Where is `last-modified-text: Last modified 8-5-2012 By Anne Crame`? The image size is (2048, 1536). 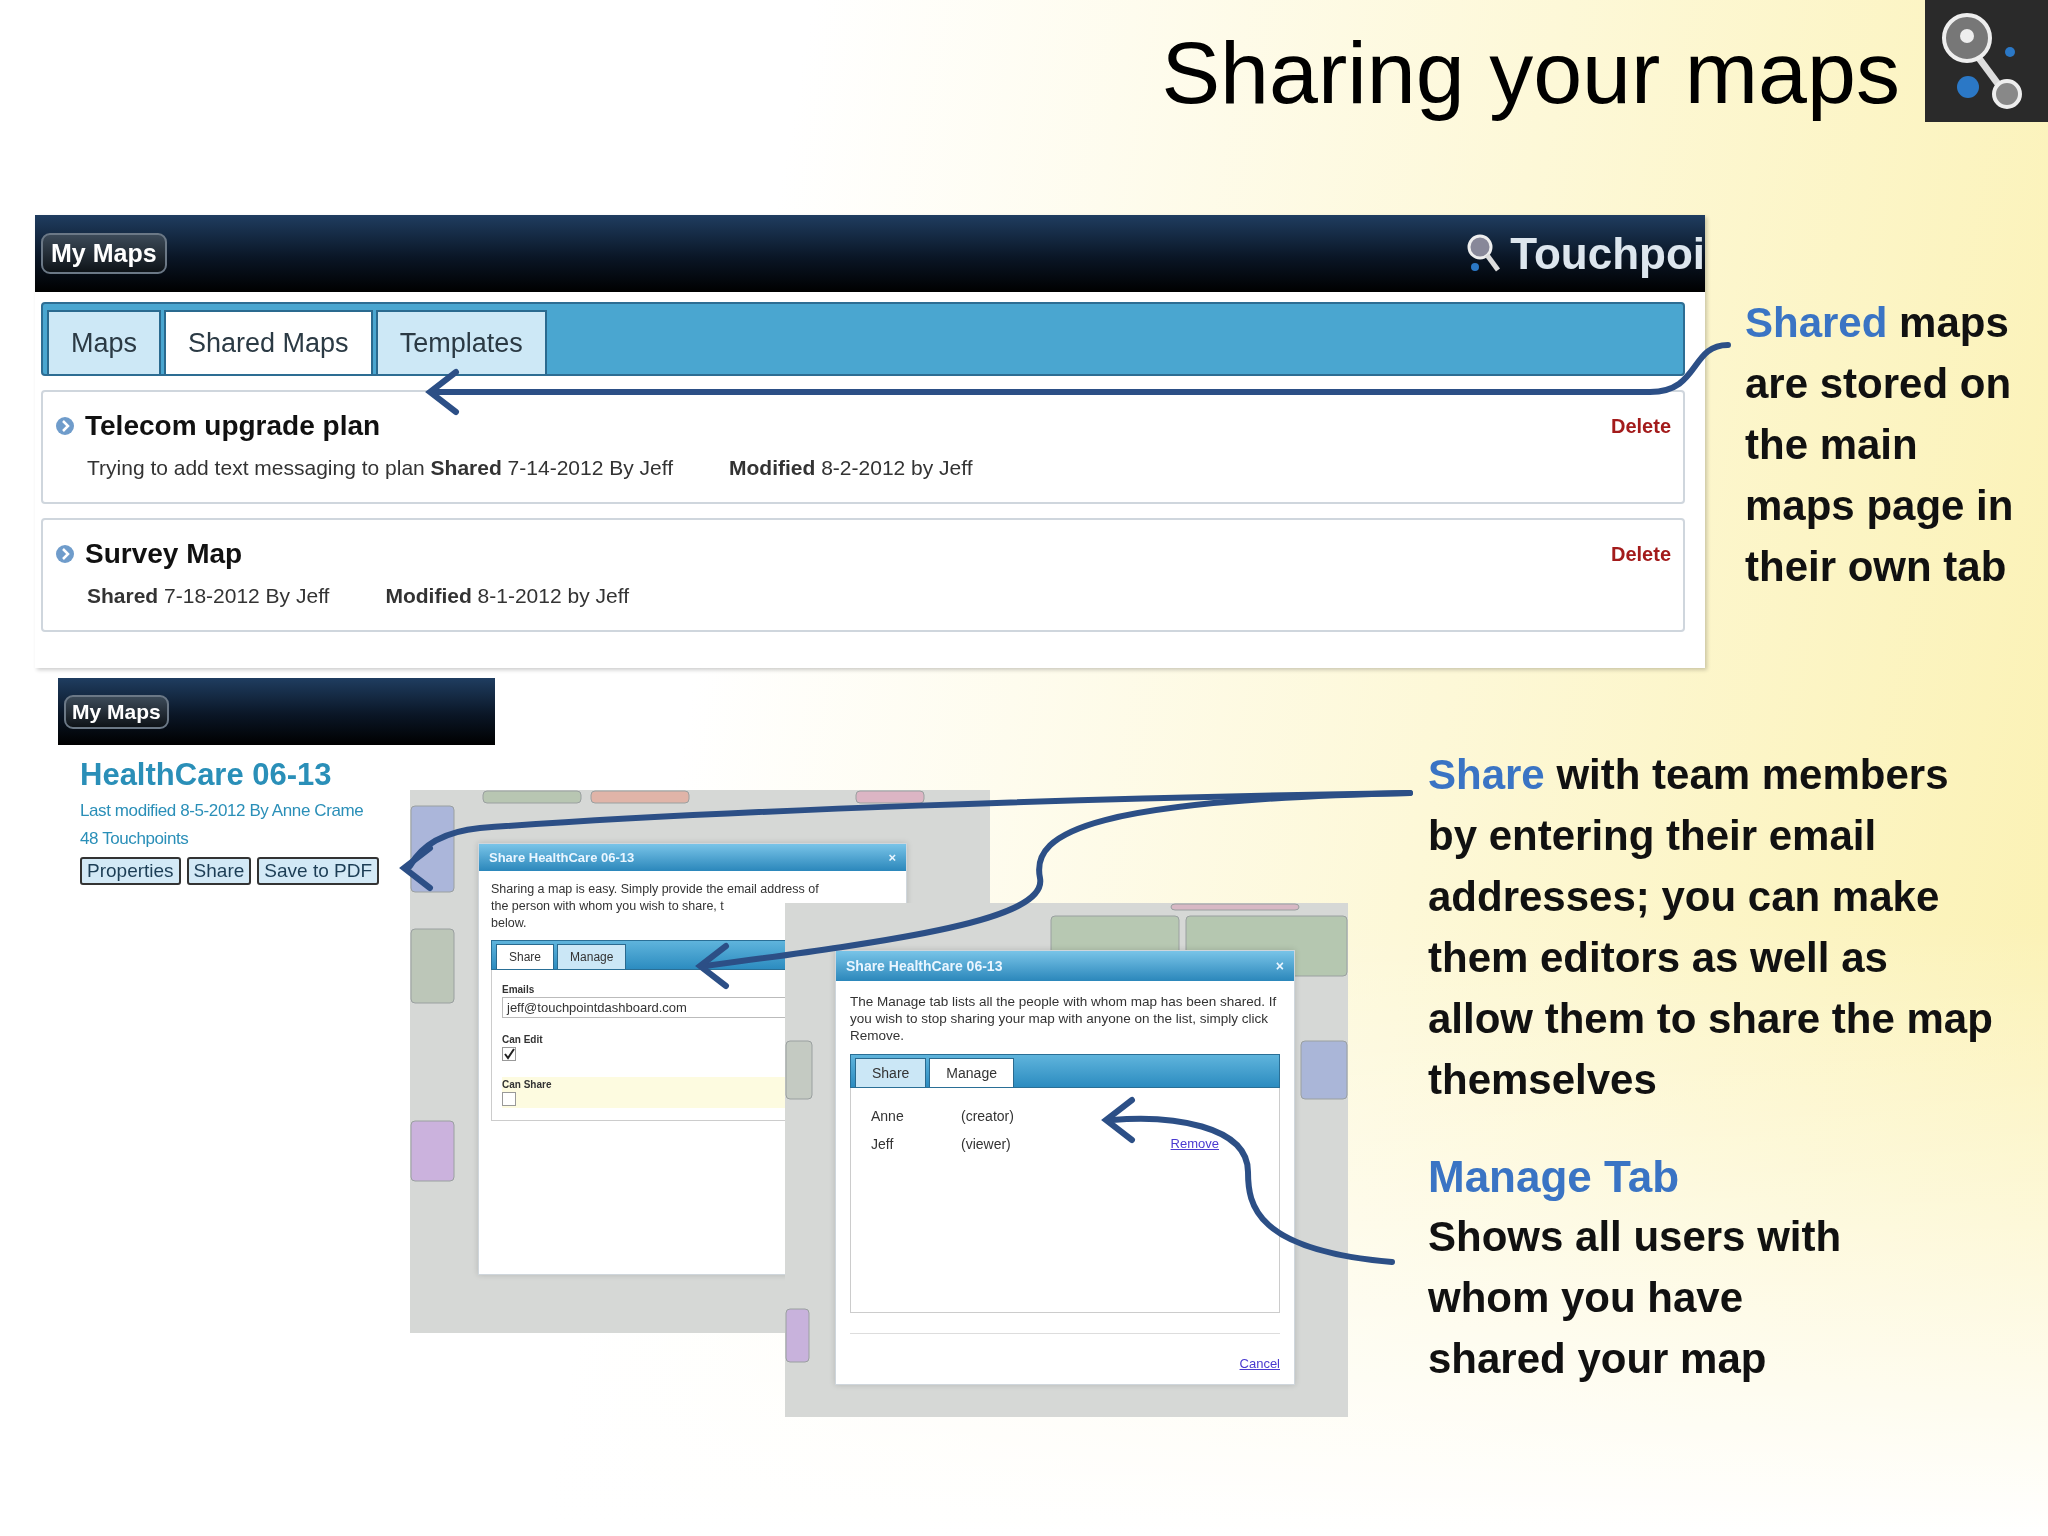 last-modified-text: Last modified 8-5-2012 By Anne Crame is located at coordinates (222, 811).